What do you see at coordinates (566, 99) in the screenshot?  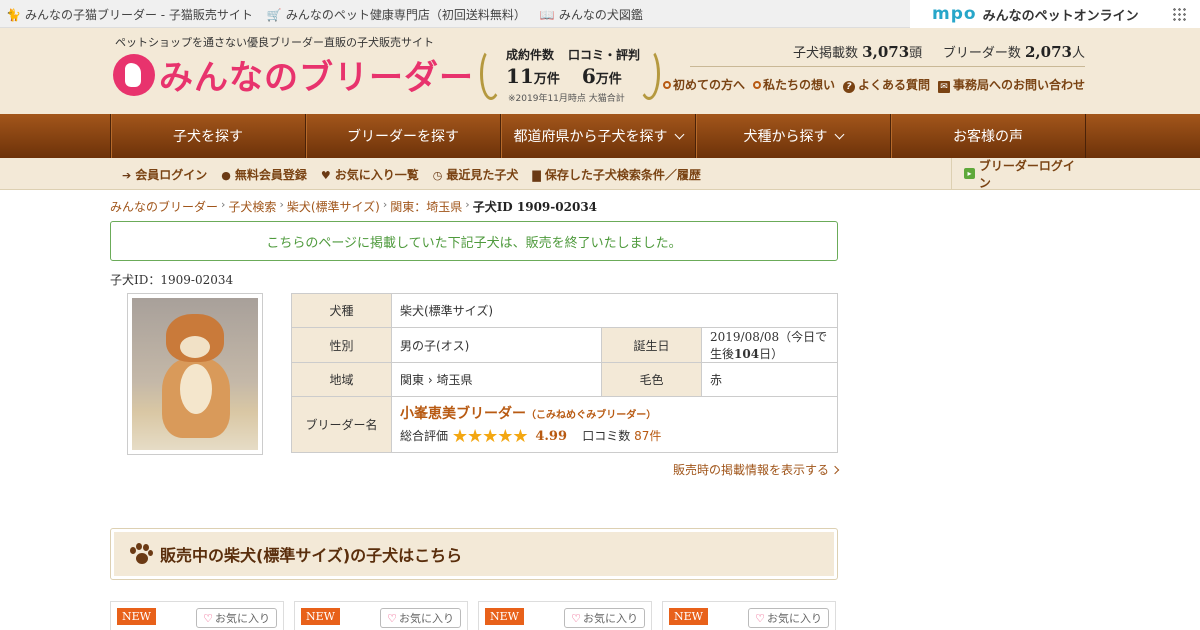 I see `award-note: ※2019年11月時点 大猫合計` at bounding box center [566, 99].